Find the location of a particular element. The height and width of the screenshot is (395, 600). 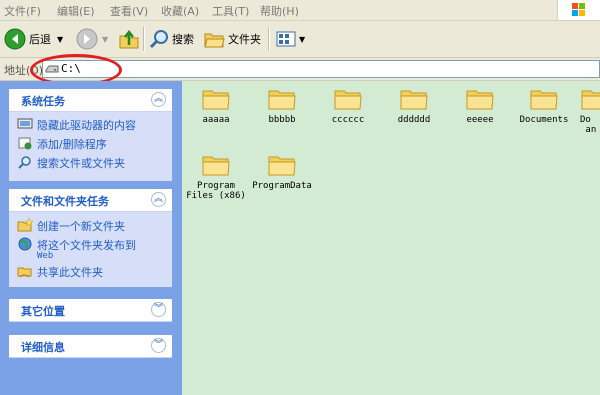

search-label: 搜索 is located at coordinates (183, 39).